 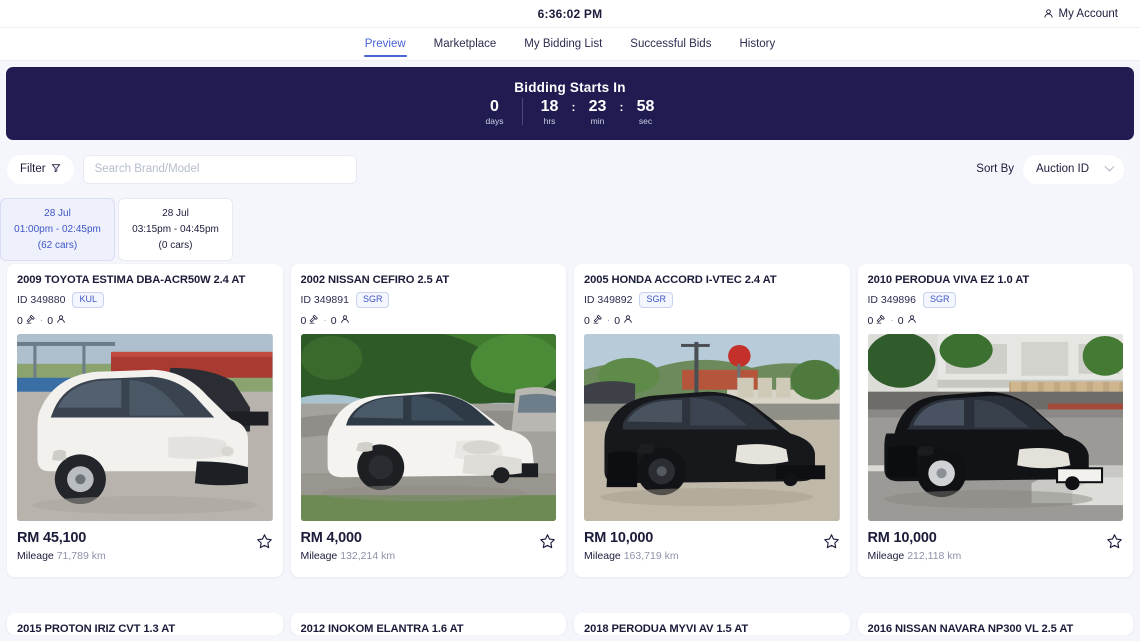 I want to click on card-title: 2010 PERODUA VIVA EZ 1.0 AT, so click(x=948, y=280).